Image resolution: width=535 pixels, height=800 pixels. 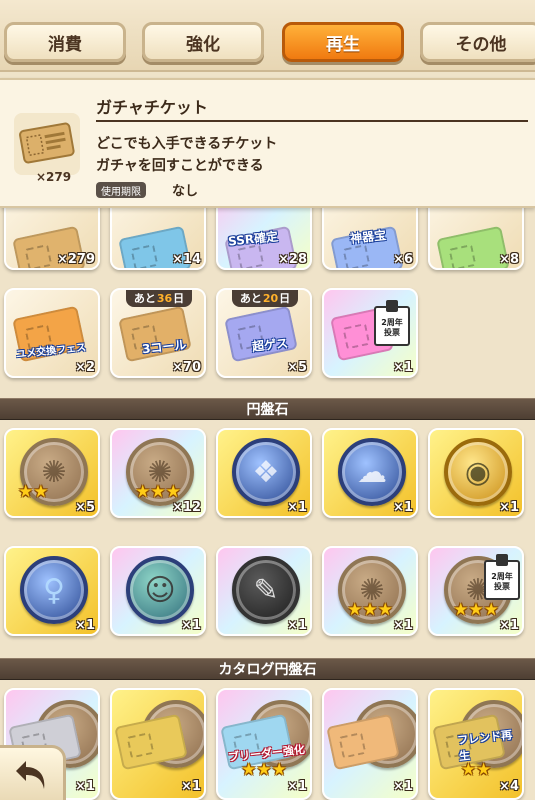 What do you see at coordinates (403, 259) in the screenshot?
I see `item-quantity: ×6` at bounding box center [403, 259].